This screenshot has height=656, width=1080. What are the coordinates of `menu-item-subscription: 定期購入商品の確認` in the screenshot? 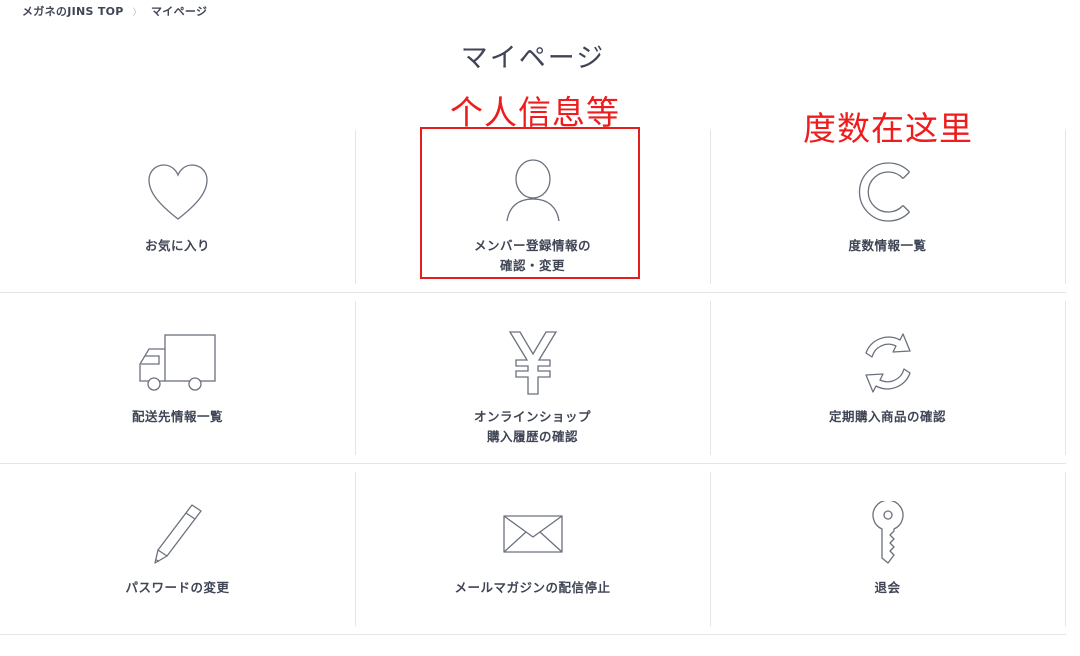 It's located at (888, 378).